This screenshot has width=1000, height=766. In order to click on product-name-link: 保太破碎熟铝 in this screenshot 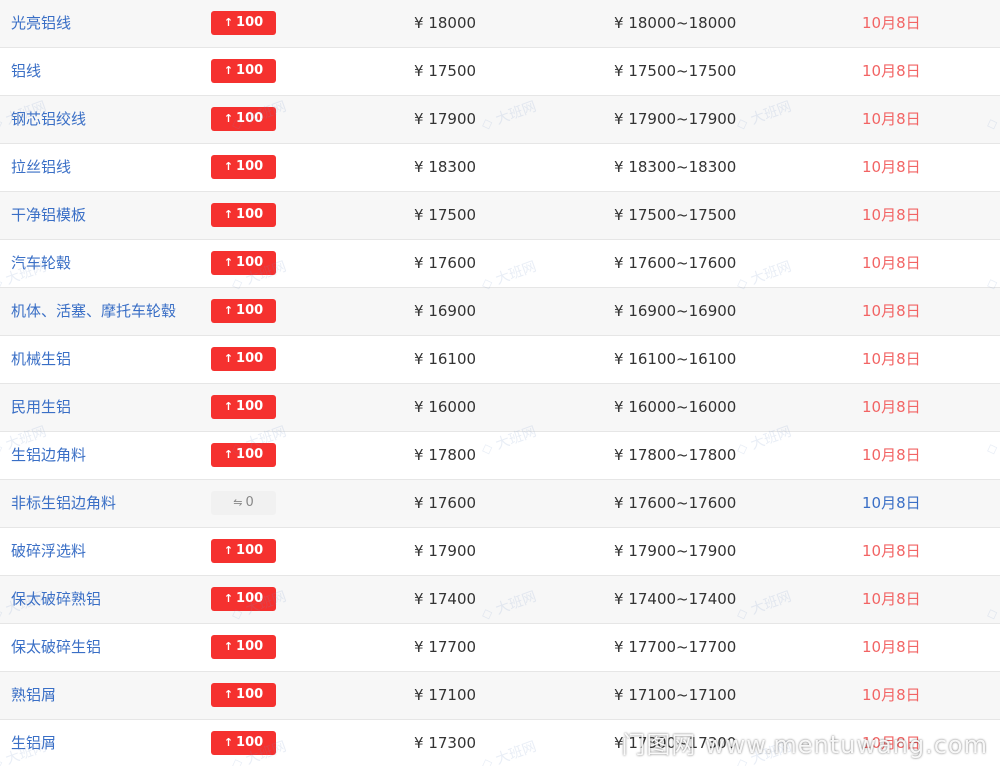, I will do `click(56, 599)`.